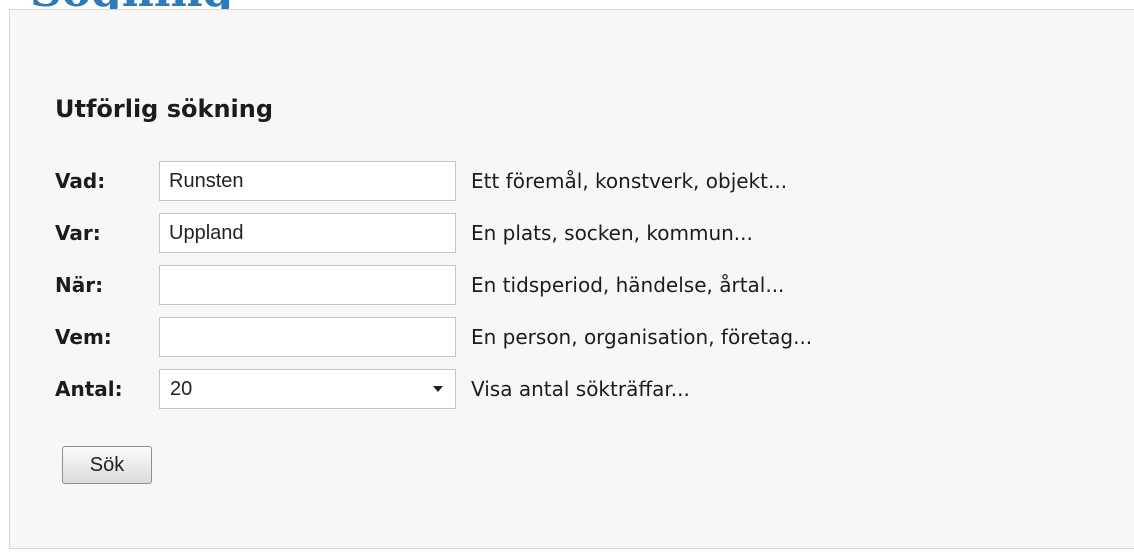 The height and width of the screenshot is (553, 1134). Describe the element at coordinates (438, 389) in the screenshot. I see `chevron-down-icon` at that location.